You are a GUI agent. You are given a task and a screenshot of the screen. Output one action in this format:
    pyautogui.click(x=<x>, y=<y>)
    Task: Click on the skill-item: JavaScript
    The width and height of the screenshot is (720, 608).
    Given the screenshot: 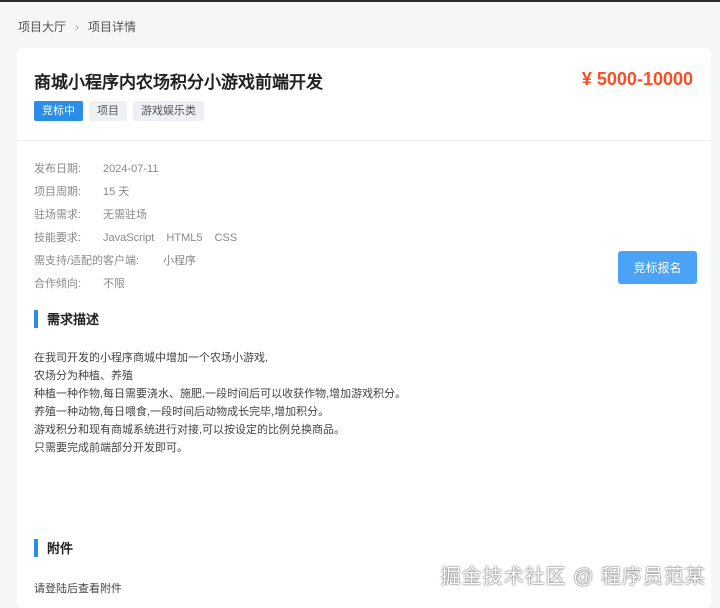 What is the action you would take?
    pyautogui.click(x=129, y=238)
    